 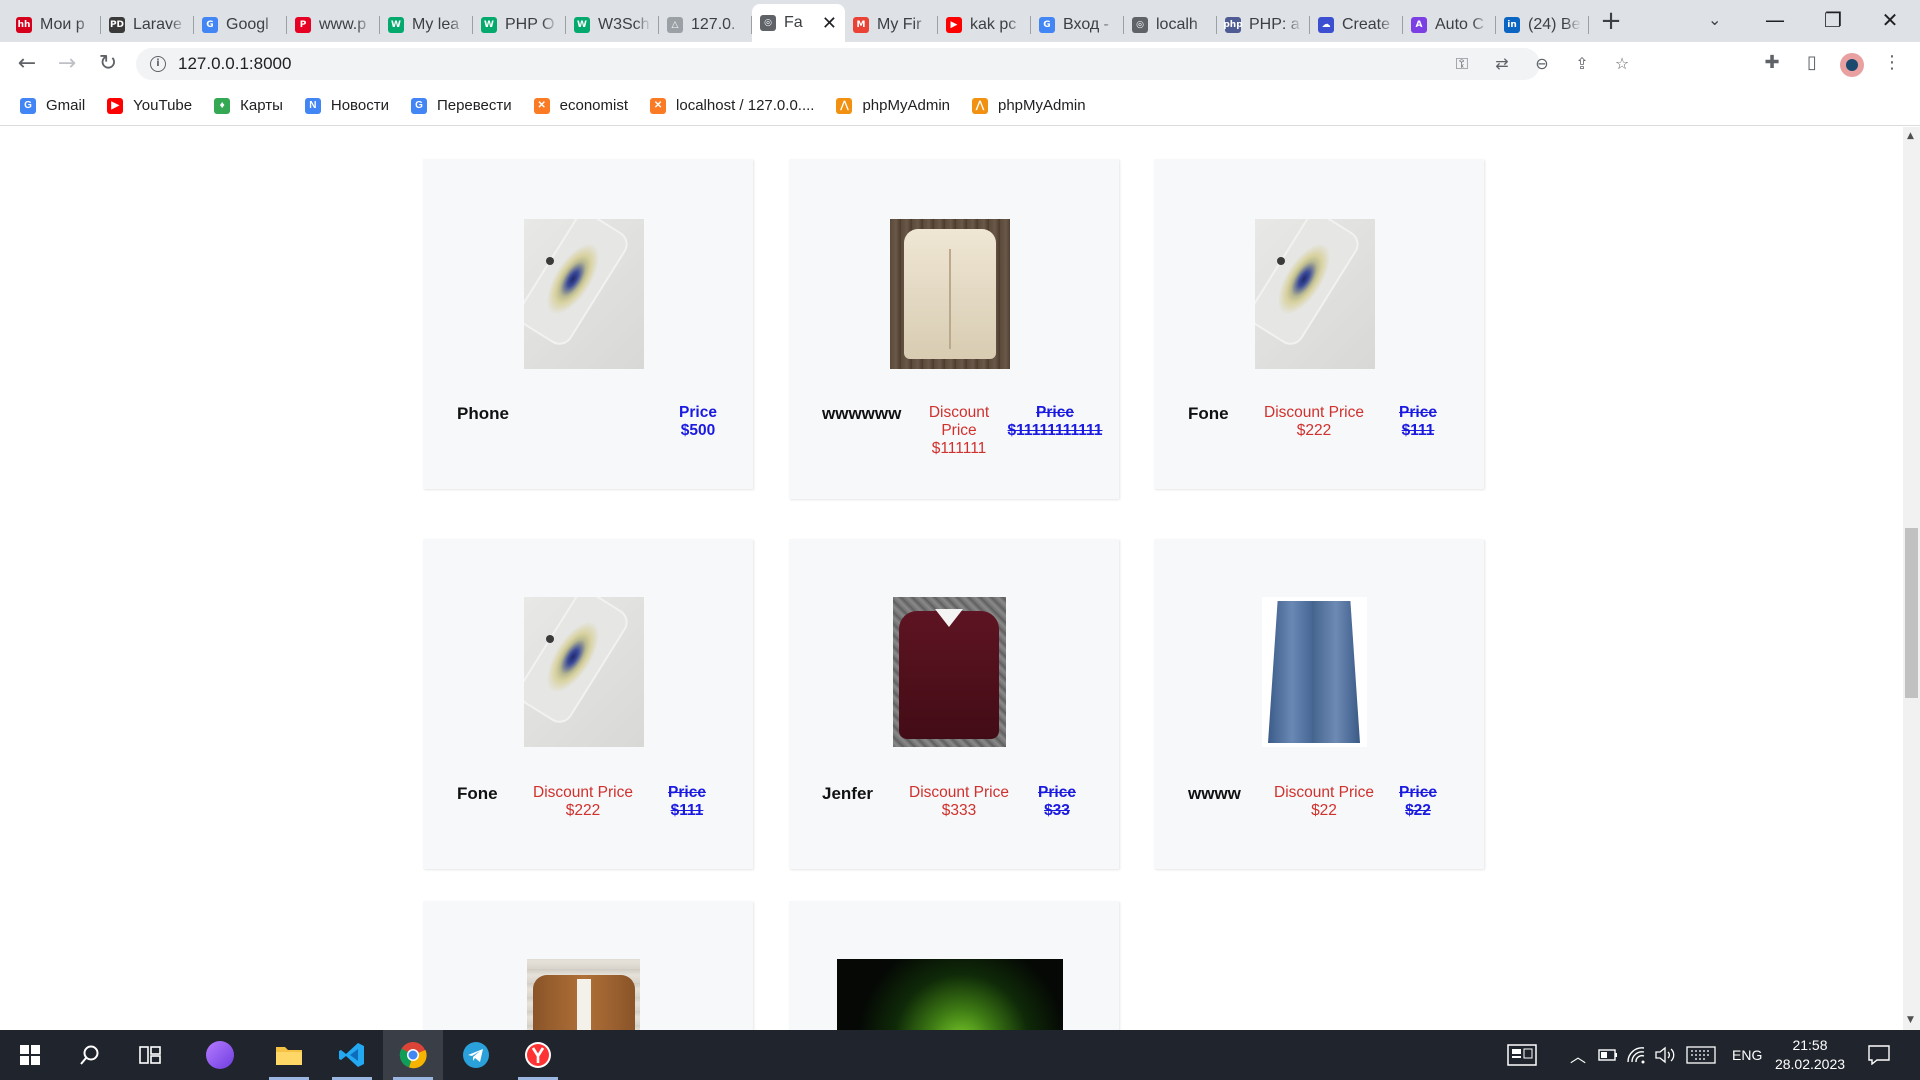 What do you see at coordinates (1892, 64) in the screenshot?
I see `menu-icon: ⋮` at bounding box center [1892, 64].